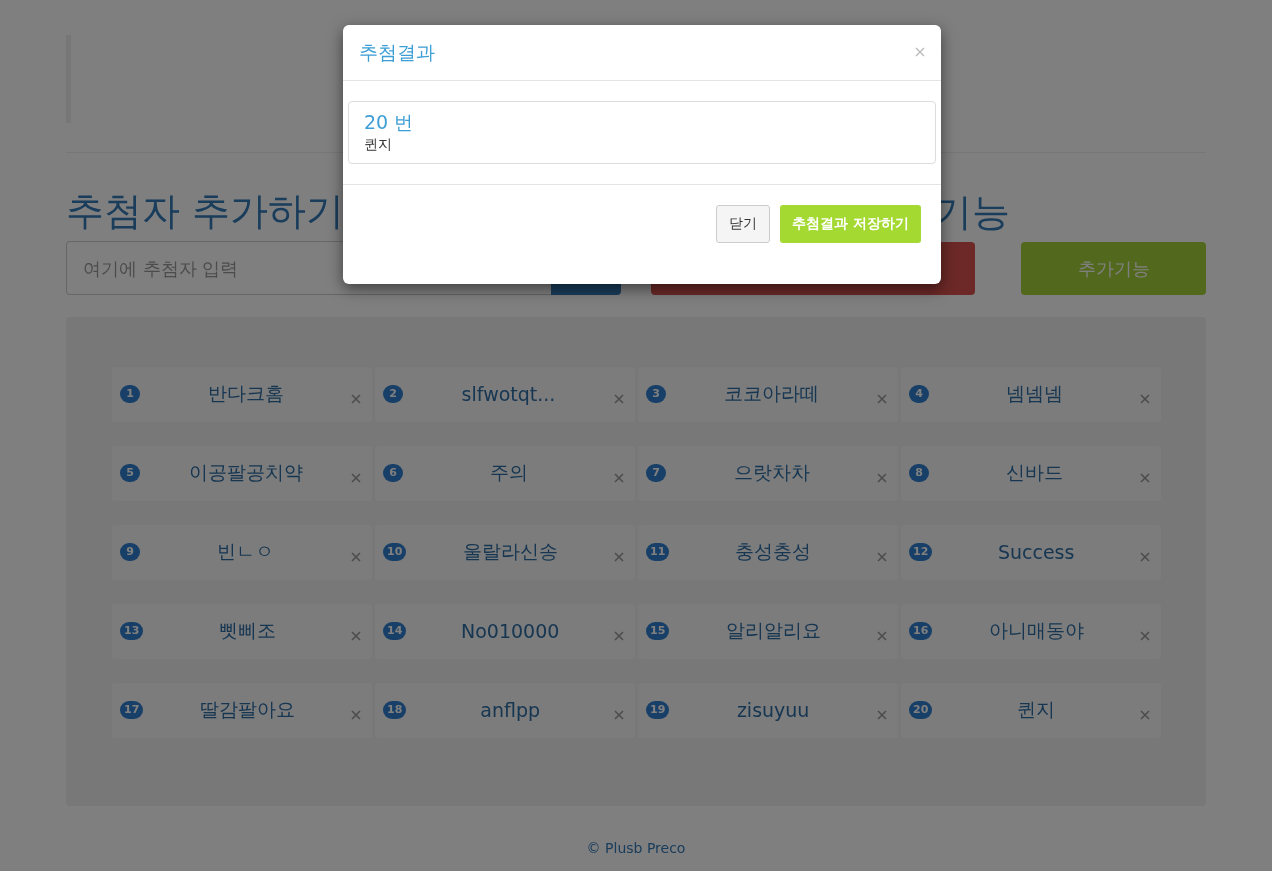 Image resolution: width=1272 pixels, height=871 pixels. I want to click on entry-name: 이공팔공치약, so click(245, 472).